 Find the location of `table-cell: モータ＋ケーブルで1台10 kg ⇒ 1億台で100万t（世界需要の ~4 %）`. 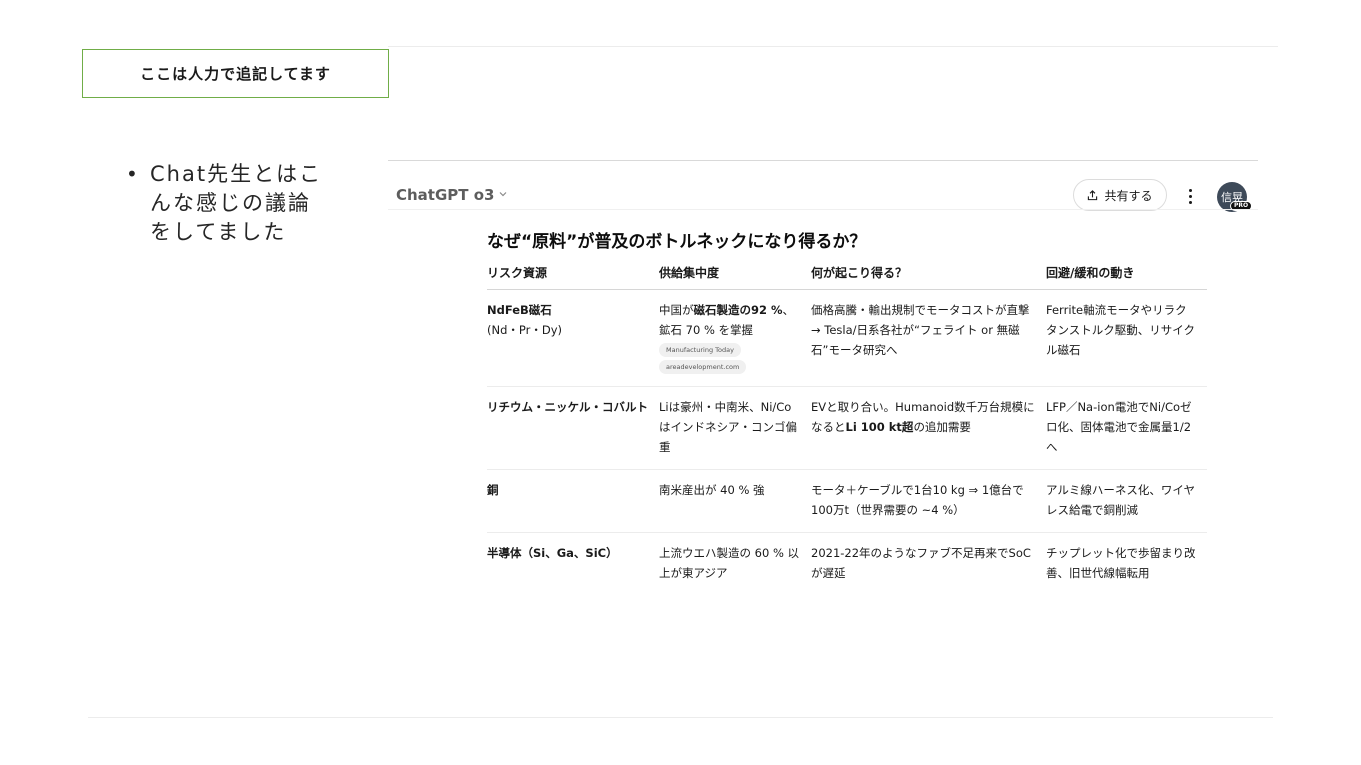

table-cell: モータ＋ケーブルで1台10 kg ⇒ 1億台で100万t（世界需要の ~4 %） is located at coordinates (928, 501).